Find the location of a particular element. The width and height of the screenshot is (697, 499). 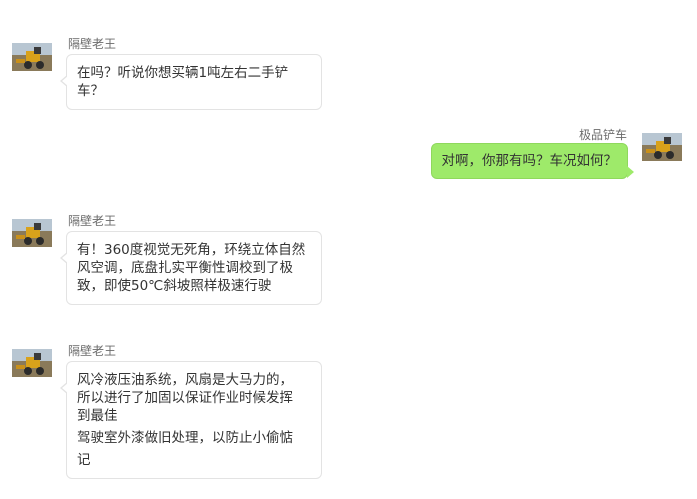

sender-name: 极品铲车 is located at coordinates (602, 135).